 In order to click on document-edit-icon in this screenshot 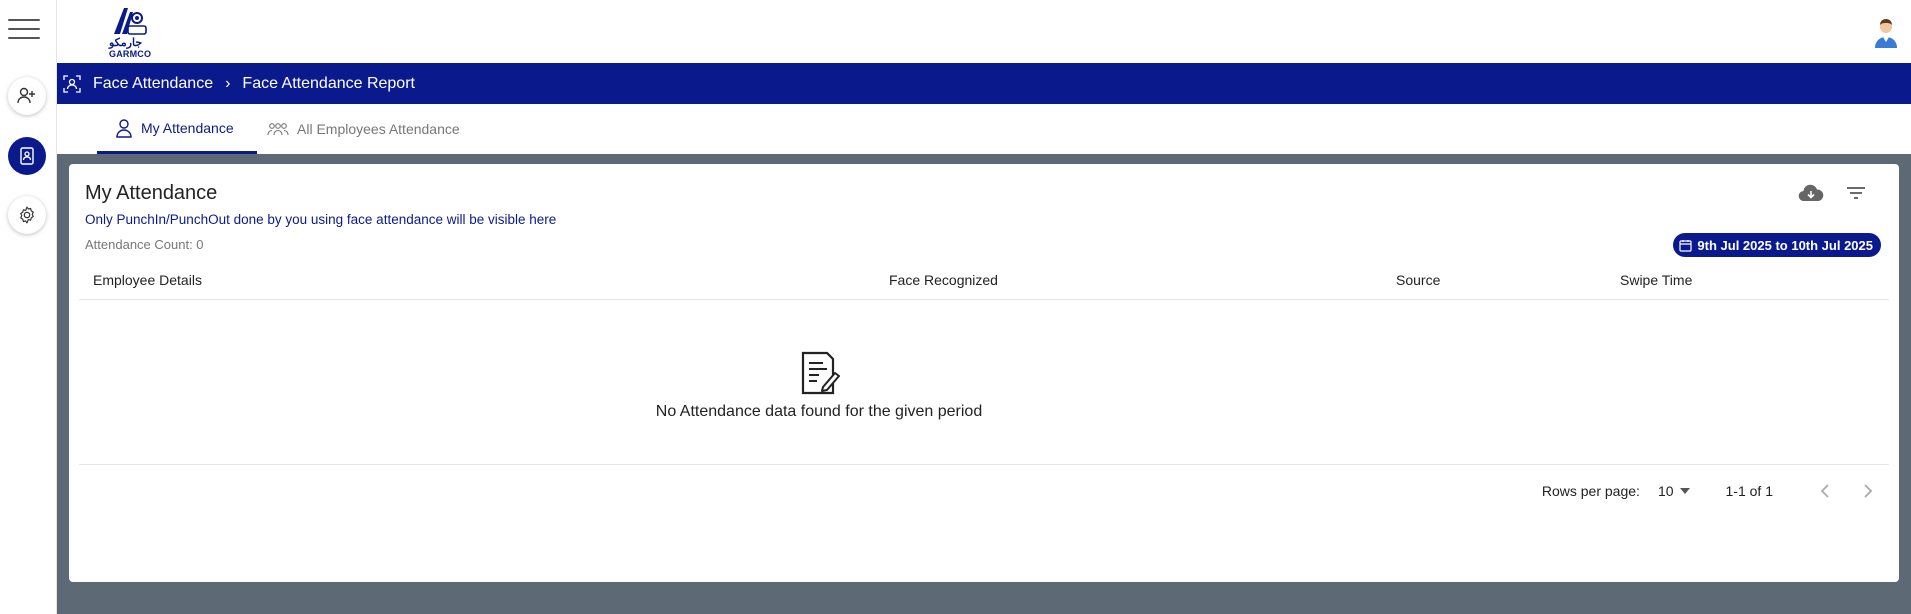, I will do `click(820, 373)`.